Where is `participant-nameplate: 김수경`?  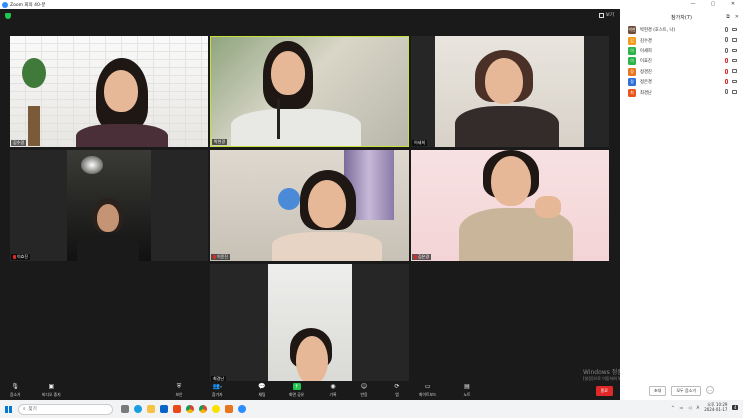
participant-nameplate: 김수경 is located at coordinates (19, 143).